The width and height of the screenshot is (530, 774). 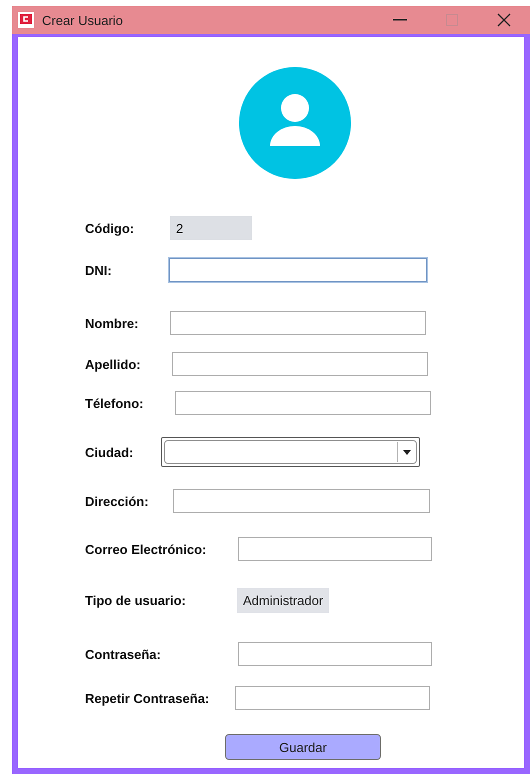 What do you see at coordinates (147, 698) in the screenshot?
I see `field-label: Repetir Contraseña:` at bounding box center [147, 698].